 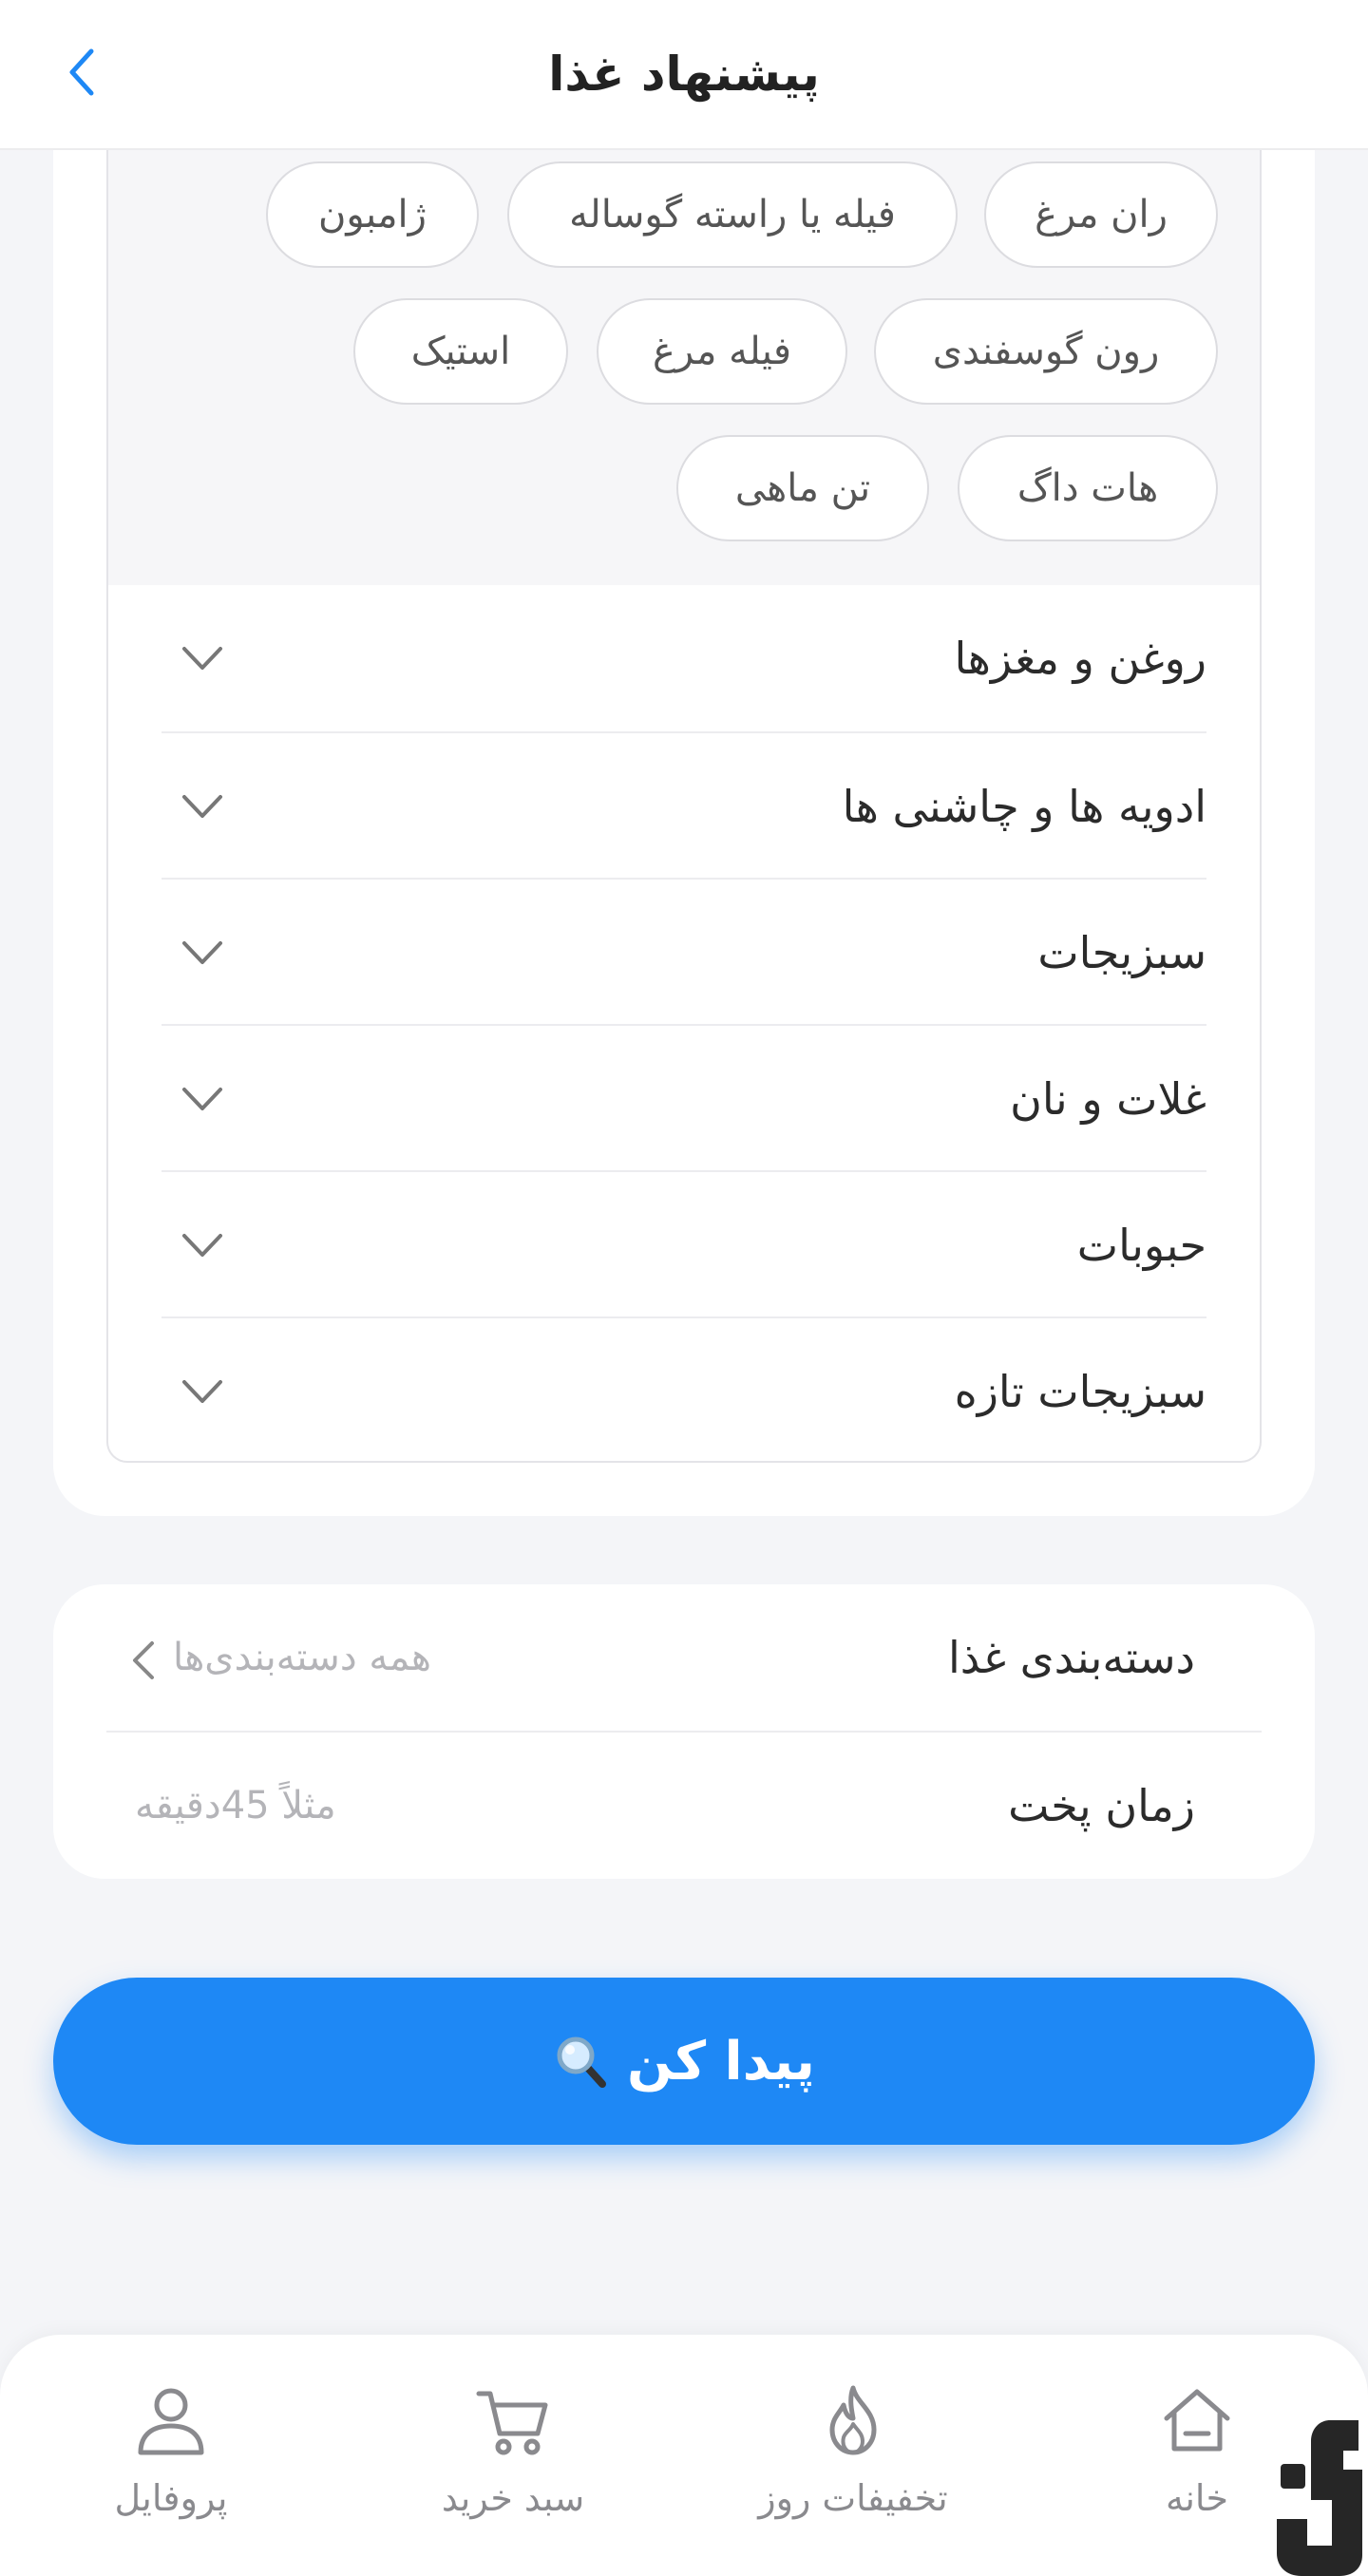 I want to click on store-logo-watermark, so click(x=1319, y=2498).